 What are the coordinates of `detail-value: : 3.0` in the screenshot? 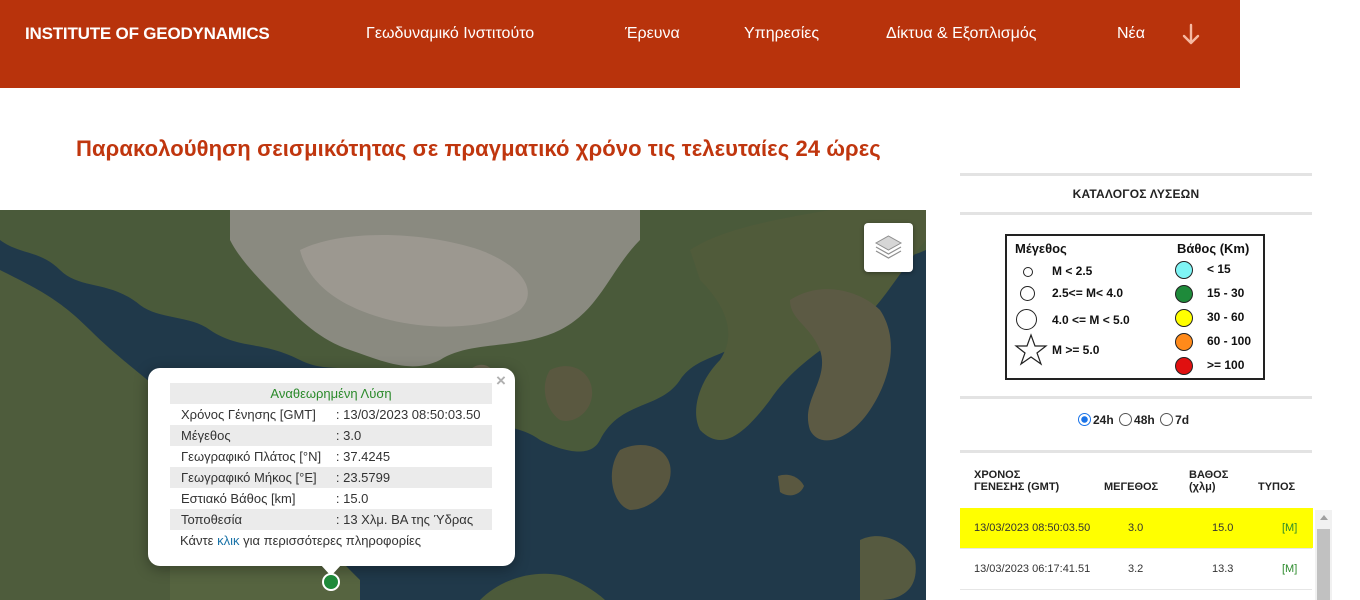 It's located at (412, 435).